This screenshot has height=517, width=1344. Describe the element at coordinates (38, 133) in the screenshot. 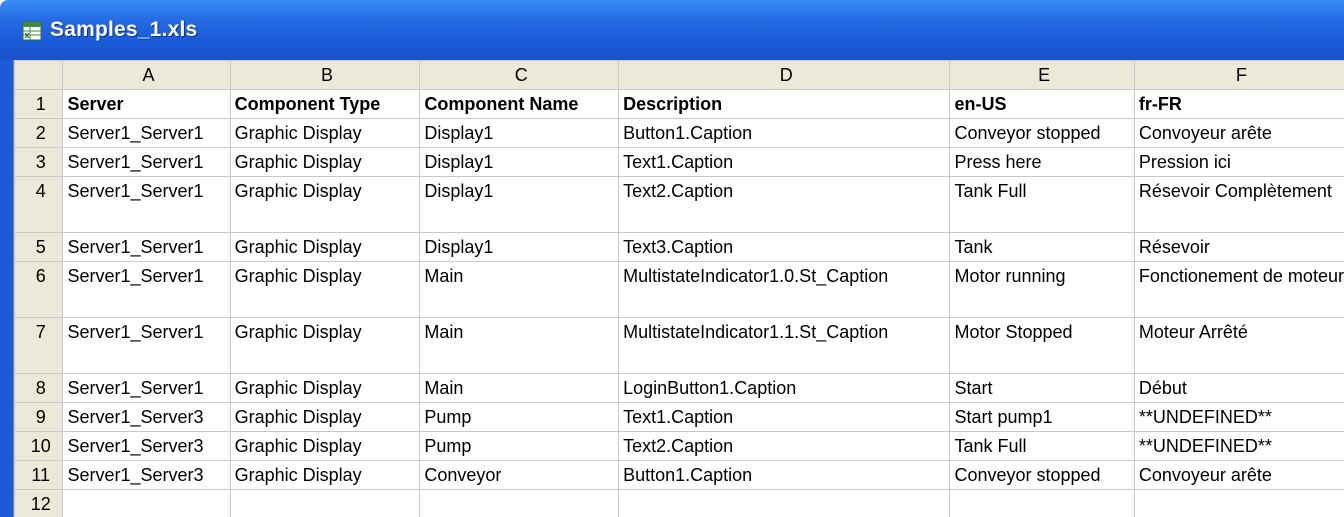

I see `row-header: 2` at that location.